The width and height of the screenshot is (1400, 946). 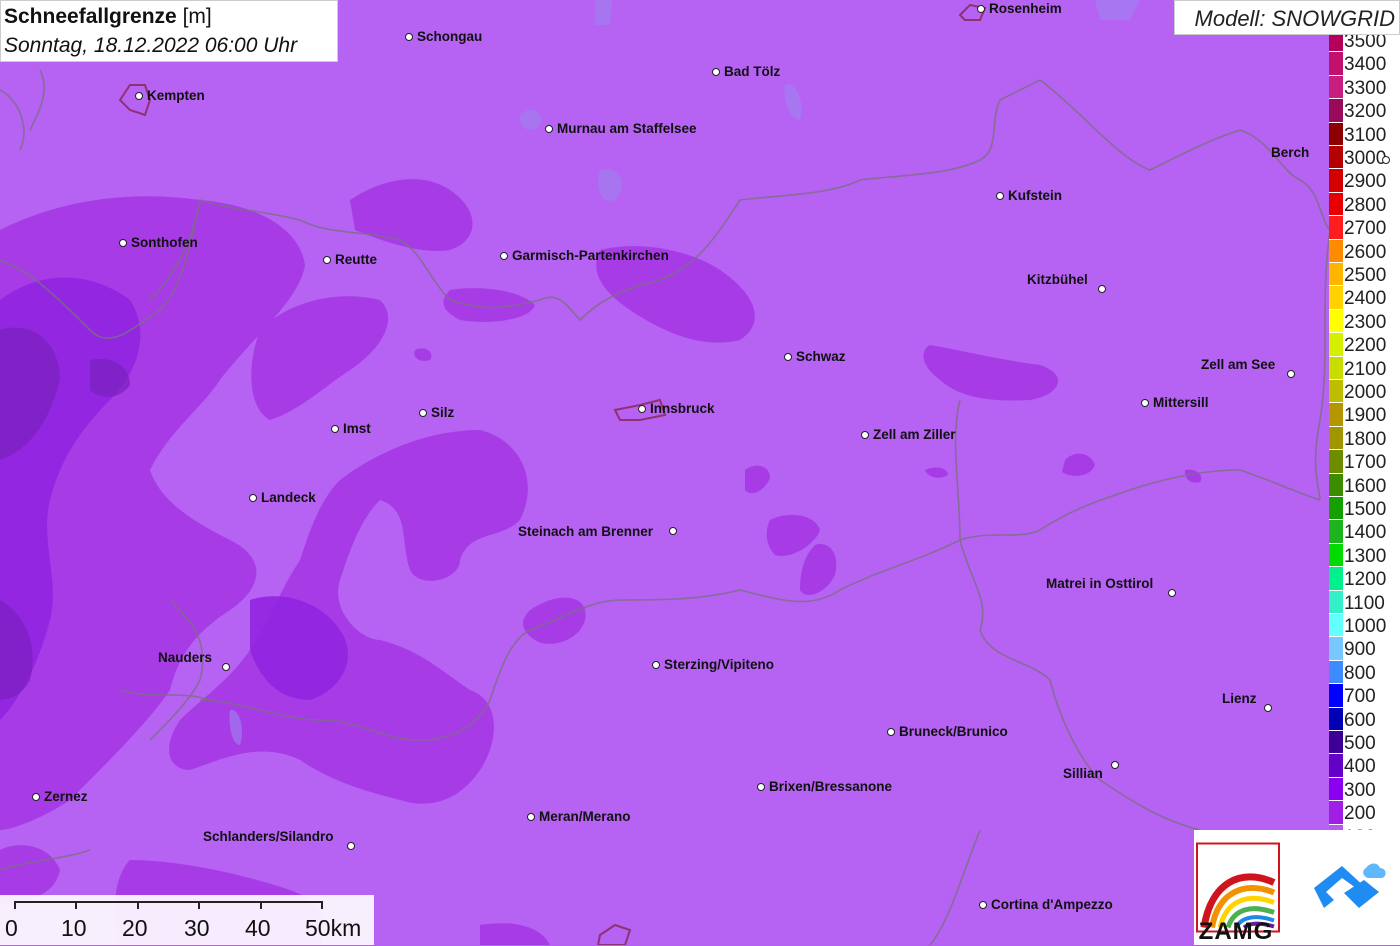 I want to click on legend-row: 2500, so click(x=1364, y=275).